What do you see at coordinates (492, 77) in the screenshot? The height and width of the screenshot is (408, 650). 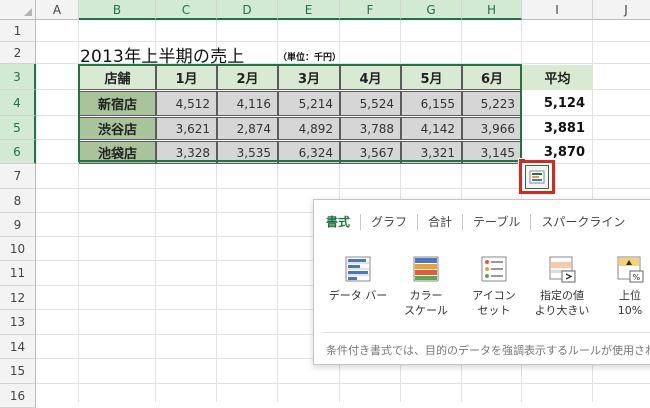 I see `table-header-month: 6月` at bounding box center [492, 77].